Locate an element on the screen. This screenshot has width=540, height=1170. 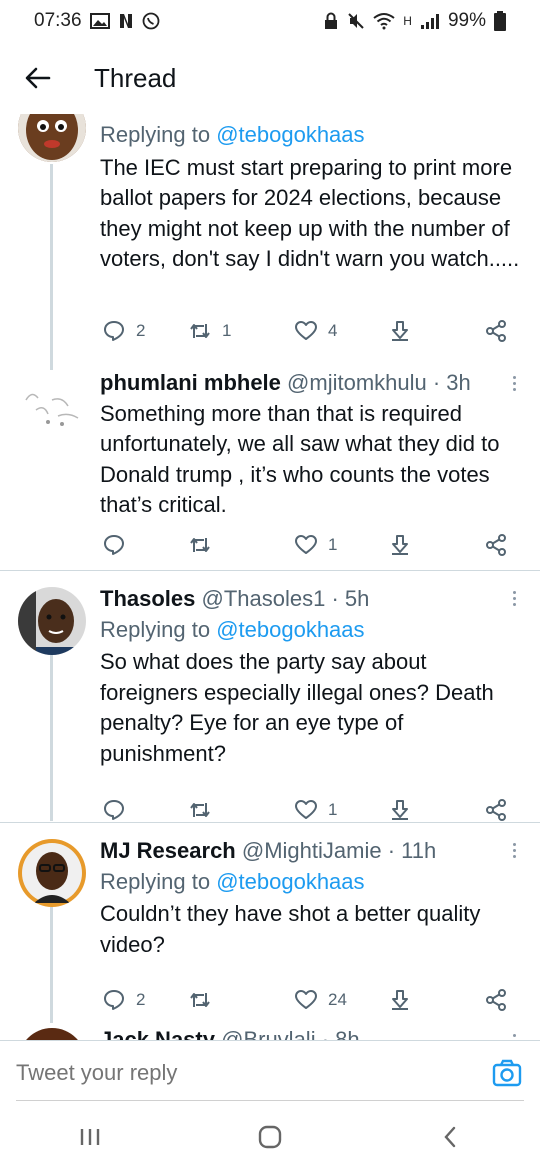
replying-to: Replying to @tebogokhaas is located at coordinates (232, 629).